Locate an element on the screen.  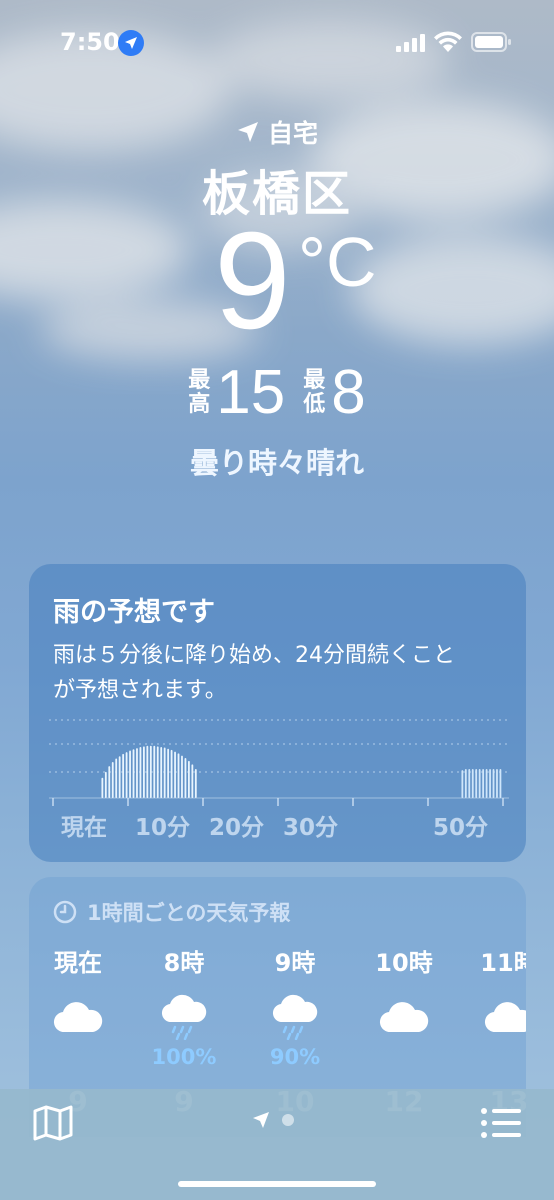
home-location-row: 自宅 is located at coordinates (277, 132).